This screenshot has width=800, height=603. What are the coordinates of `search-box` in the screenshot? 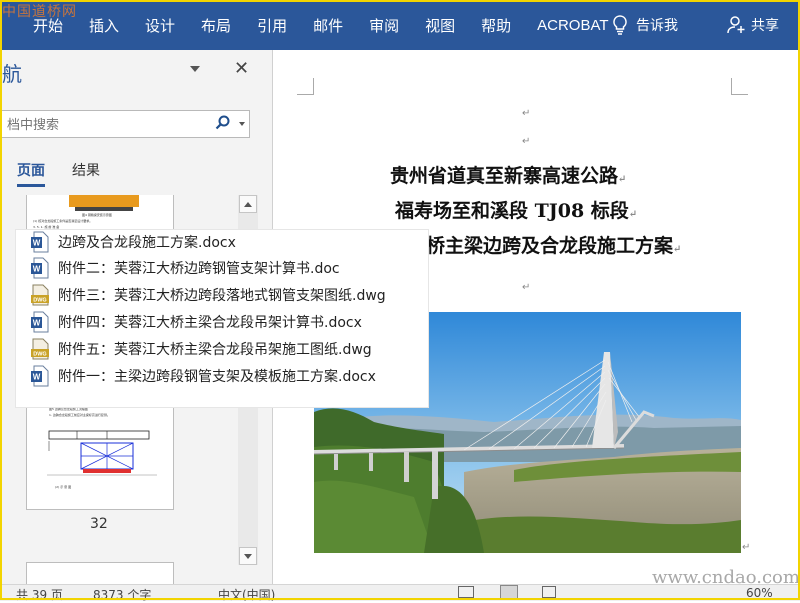 It's located at (125, 124).